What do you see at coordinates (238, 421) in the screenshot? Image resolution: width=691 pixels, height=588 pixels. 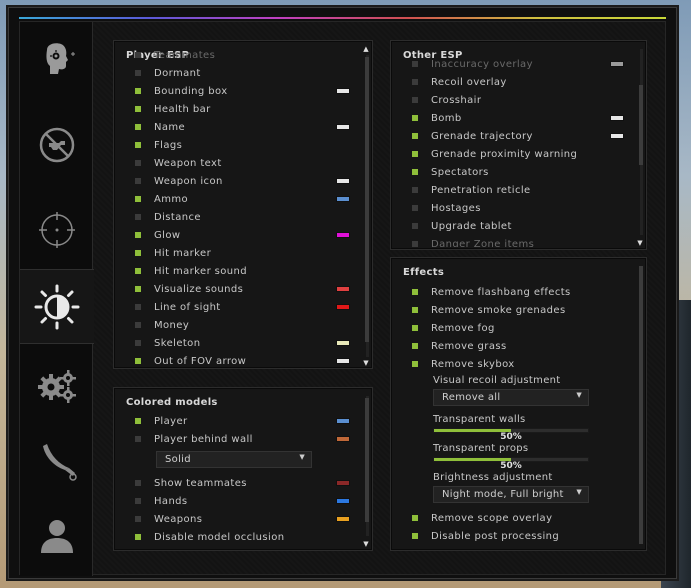 I see `option-player: Player` at bounding box center [238, 421].